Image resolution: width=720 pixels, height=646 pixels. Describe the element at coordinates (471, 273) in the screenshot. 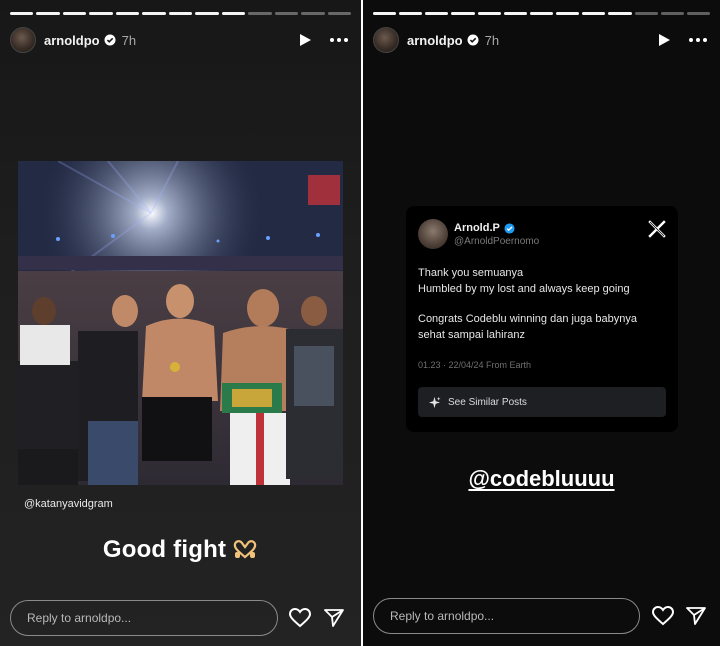

I see `tweet-line: Thank you semuanya` at that location.